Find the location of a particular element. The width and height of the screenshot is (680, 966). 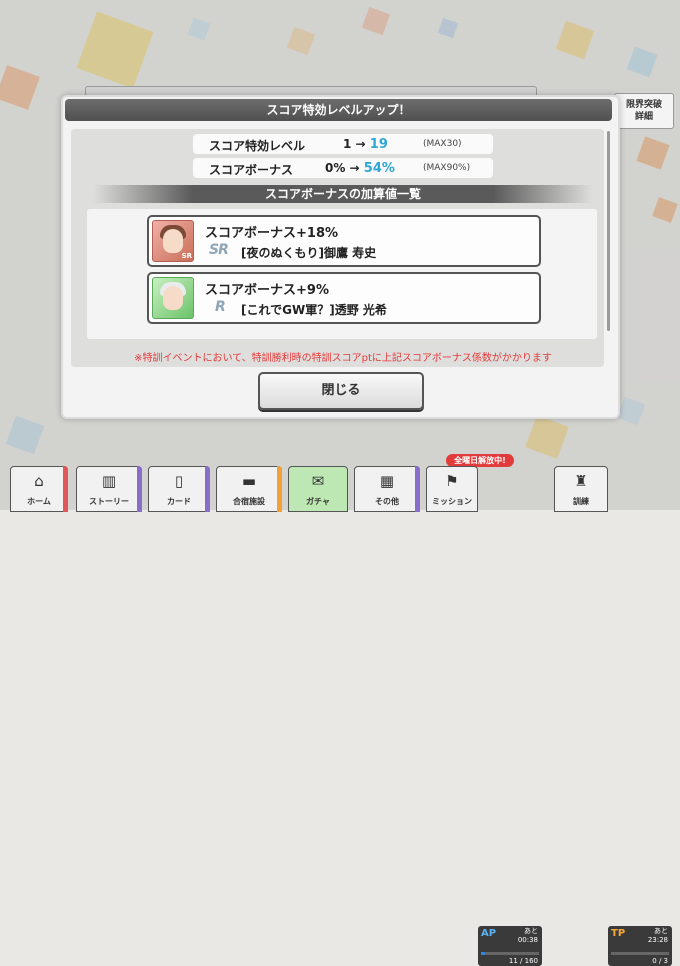

nav-card-label: カード is located at coordinates (179, 501).